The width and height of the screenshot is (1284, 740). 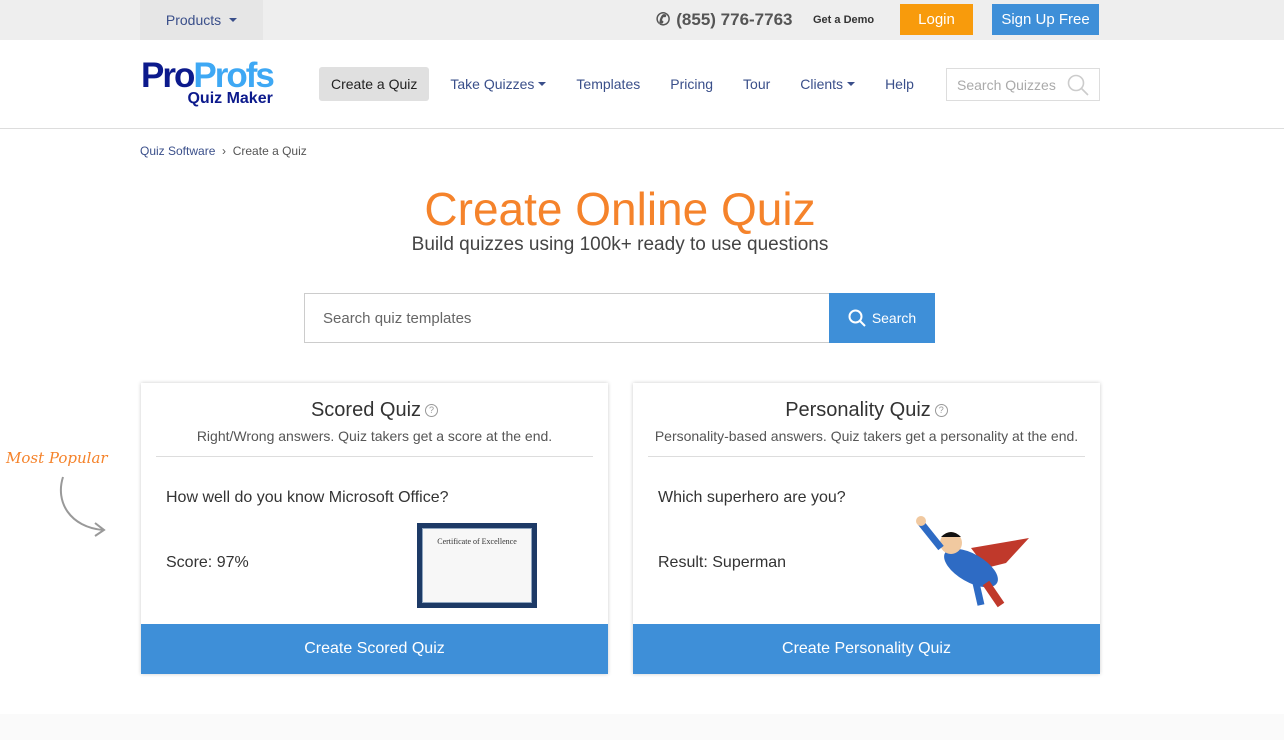 I want to click on search-quizzes-input: Search Quizzes, so click(x=1023, y=84).